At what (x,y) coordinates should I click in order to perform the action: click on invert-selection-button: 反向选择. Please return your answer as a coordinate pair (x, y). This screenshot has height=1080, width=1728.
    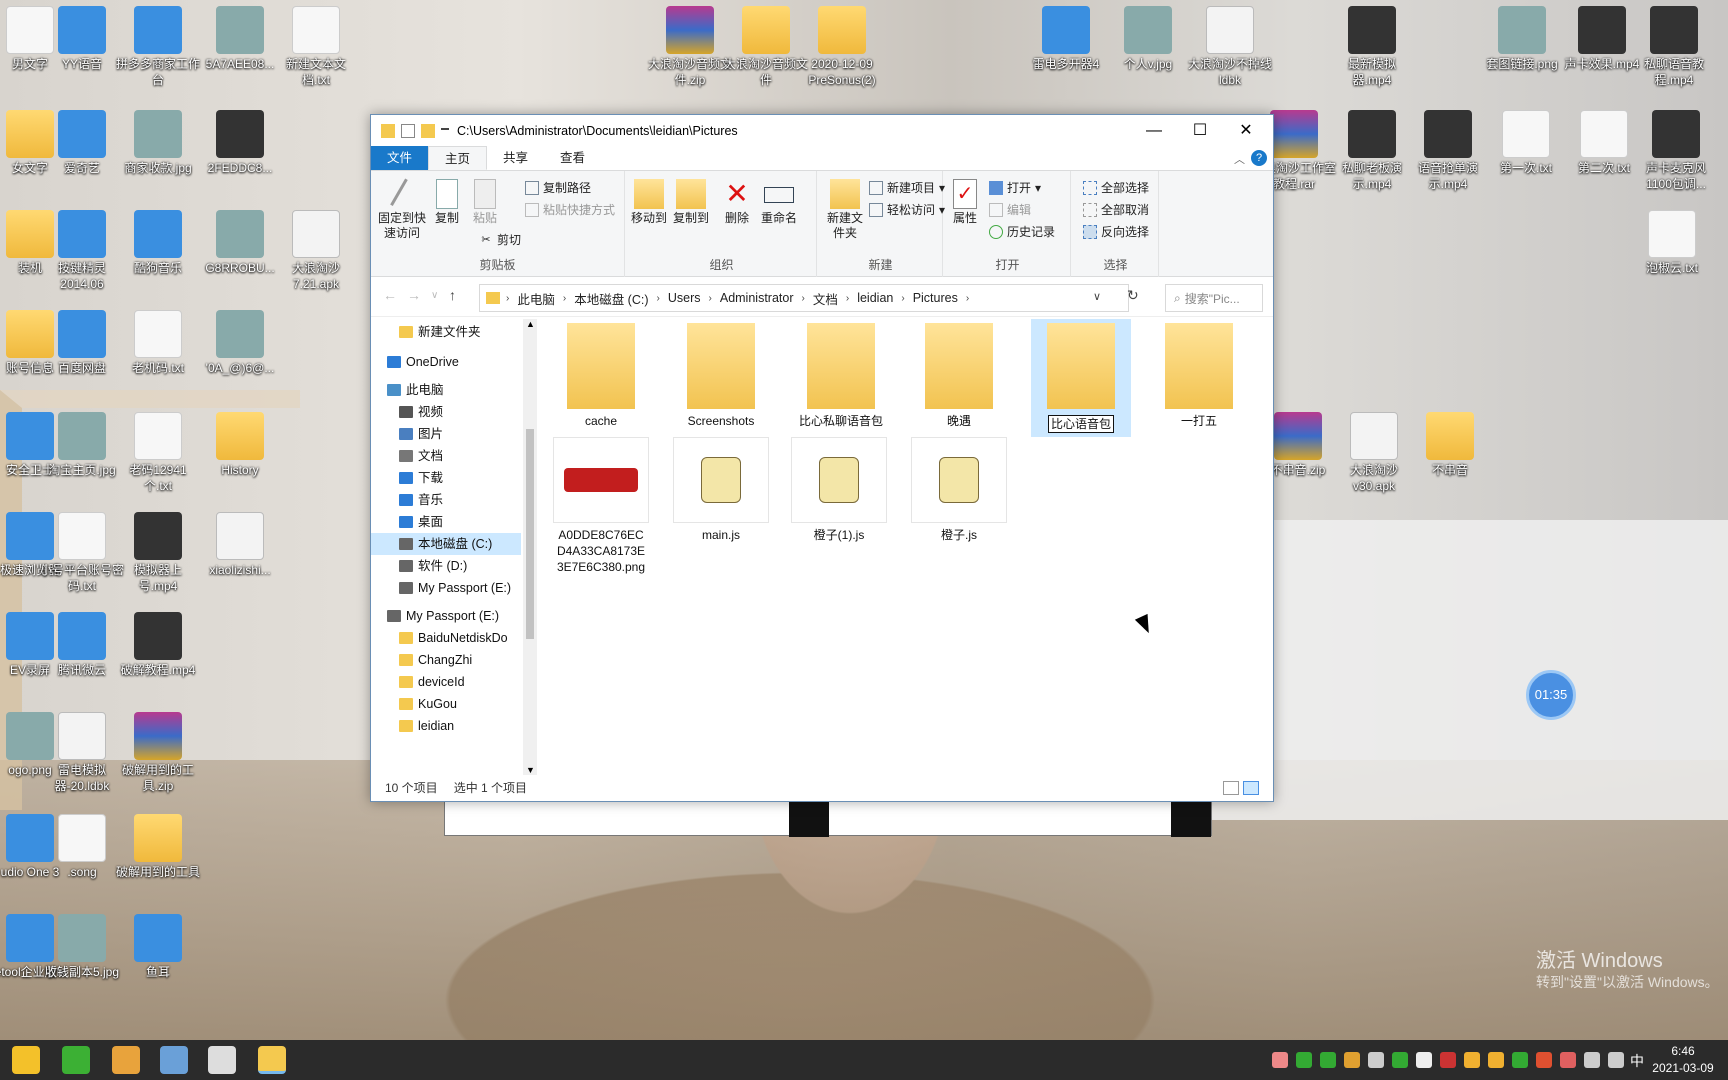
    Looking at the image, I should click on (1116, 231).